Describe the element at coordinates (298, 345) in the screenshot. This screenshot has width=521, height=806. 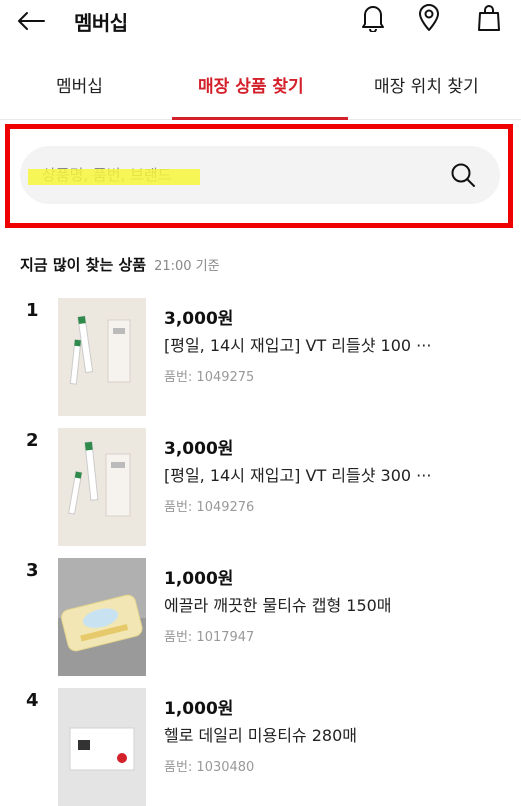
I see `product-name: [평일, 14시 재입고] VT 리들샷 100 ···` at that location.